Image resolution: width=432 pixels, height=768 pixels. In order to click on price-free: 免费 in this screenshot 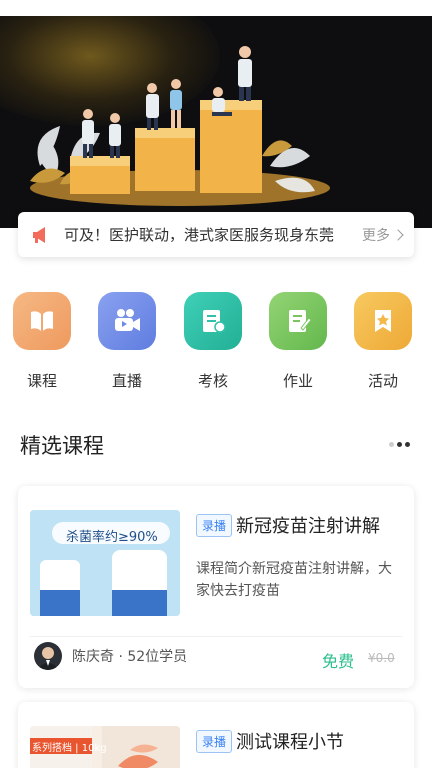, I will do `click(338, 661)`.